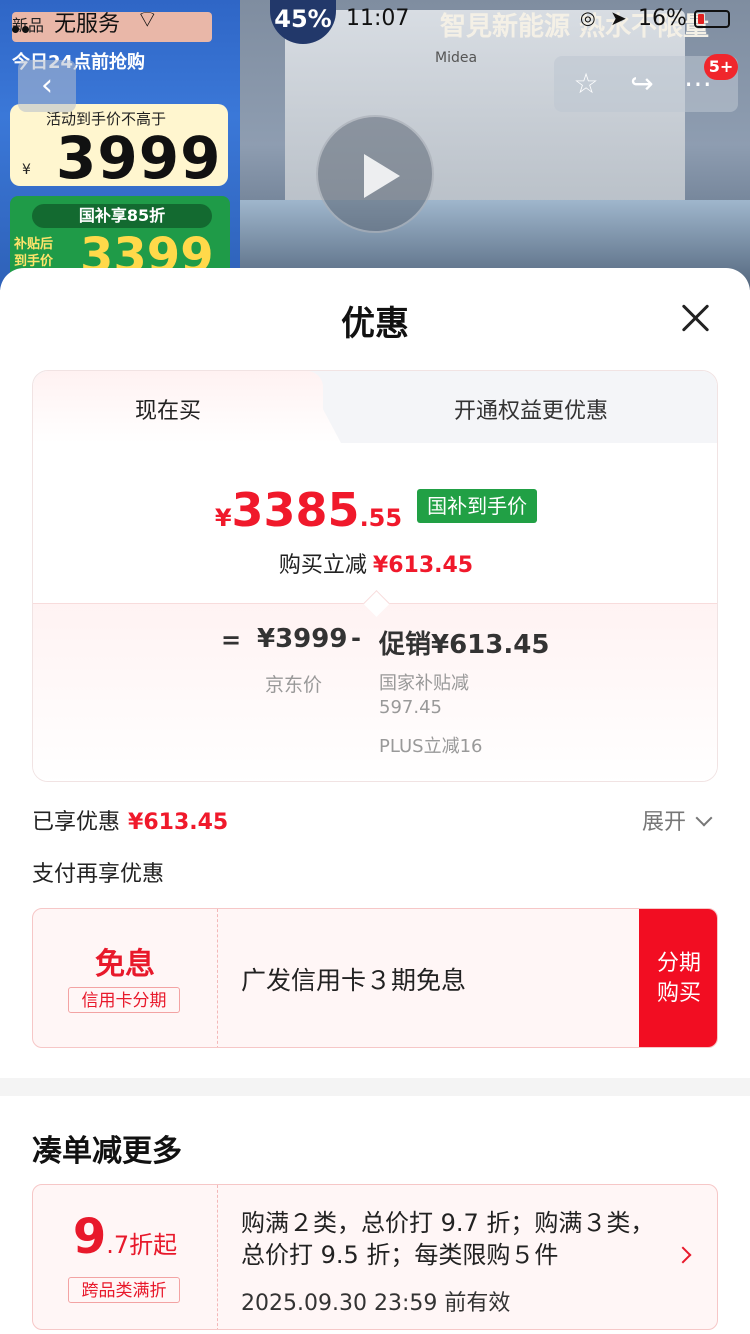 This screenshot has height=1334, width=750. What do you see at coordinates (642, 84) in the screenshot?
I see `share-icon: ↪` at bounding box center [642, 84].